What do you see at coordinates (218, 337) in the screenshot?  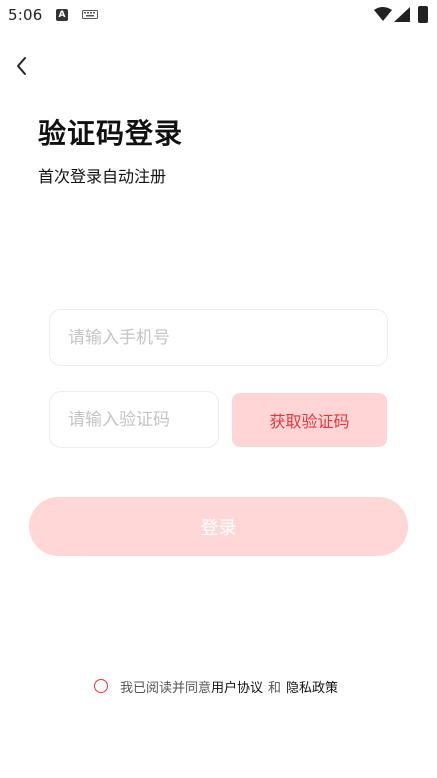 I see `phone-input` at bounding box center [218, 337].